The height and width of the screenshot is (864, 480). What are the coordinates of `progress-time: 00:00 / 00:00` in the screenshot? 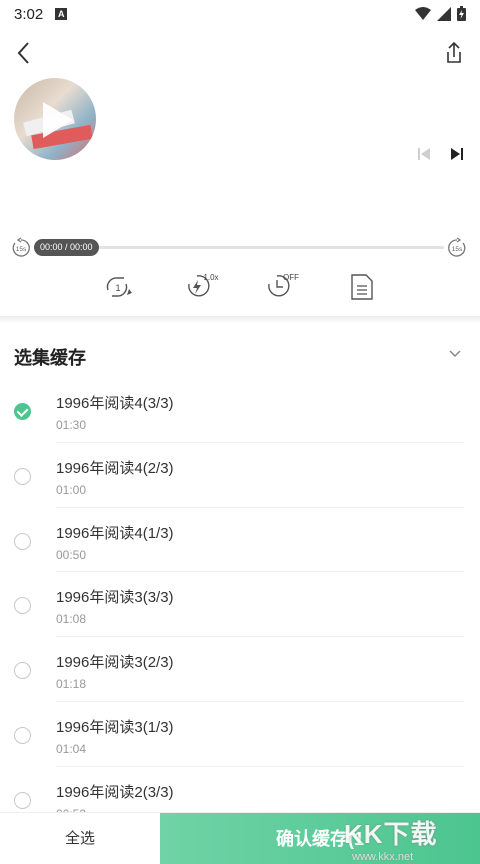 It's located at (66, 247).